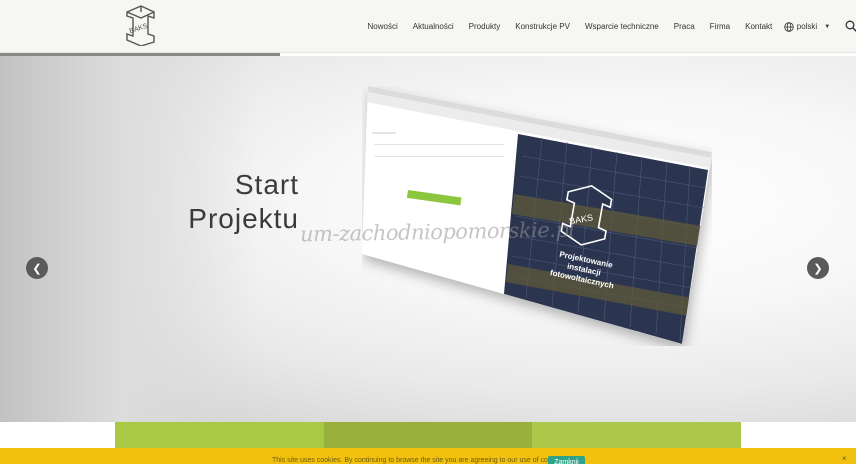 This screenshot has height=464, width=856. I want to click on cookie-accept-button: Zamknij, so click(566, 460).